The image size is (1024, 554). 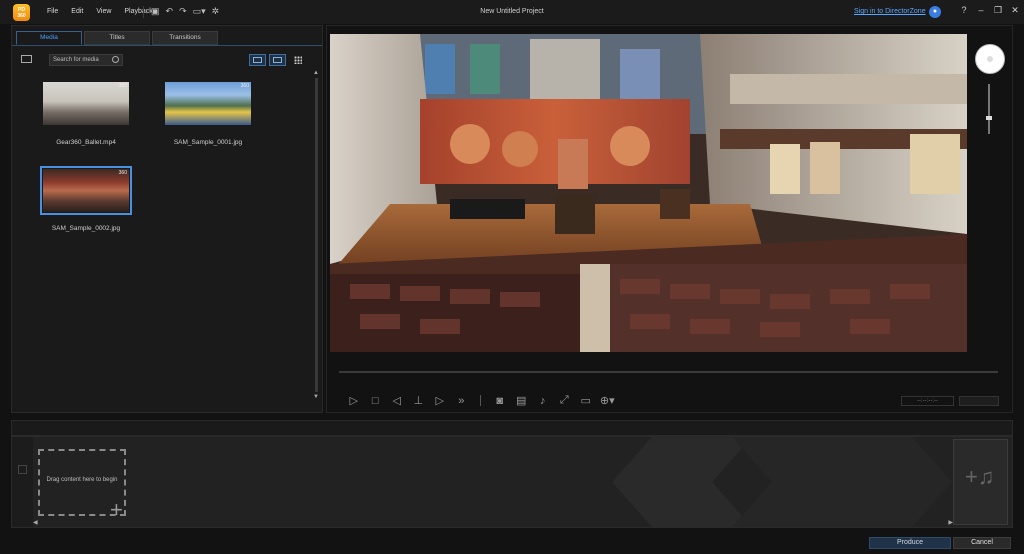 What do you see at coordinates (316, 235) in the screenshot?
I see `scroll-track` at bounding box center [316, 235].